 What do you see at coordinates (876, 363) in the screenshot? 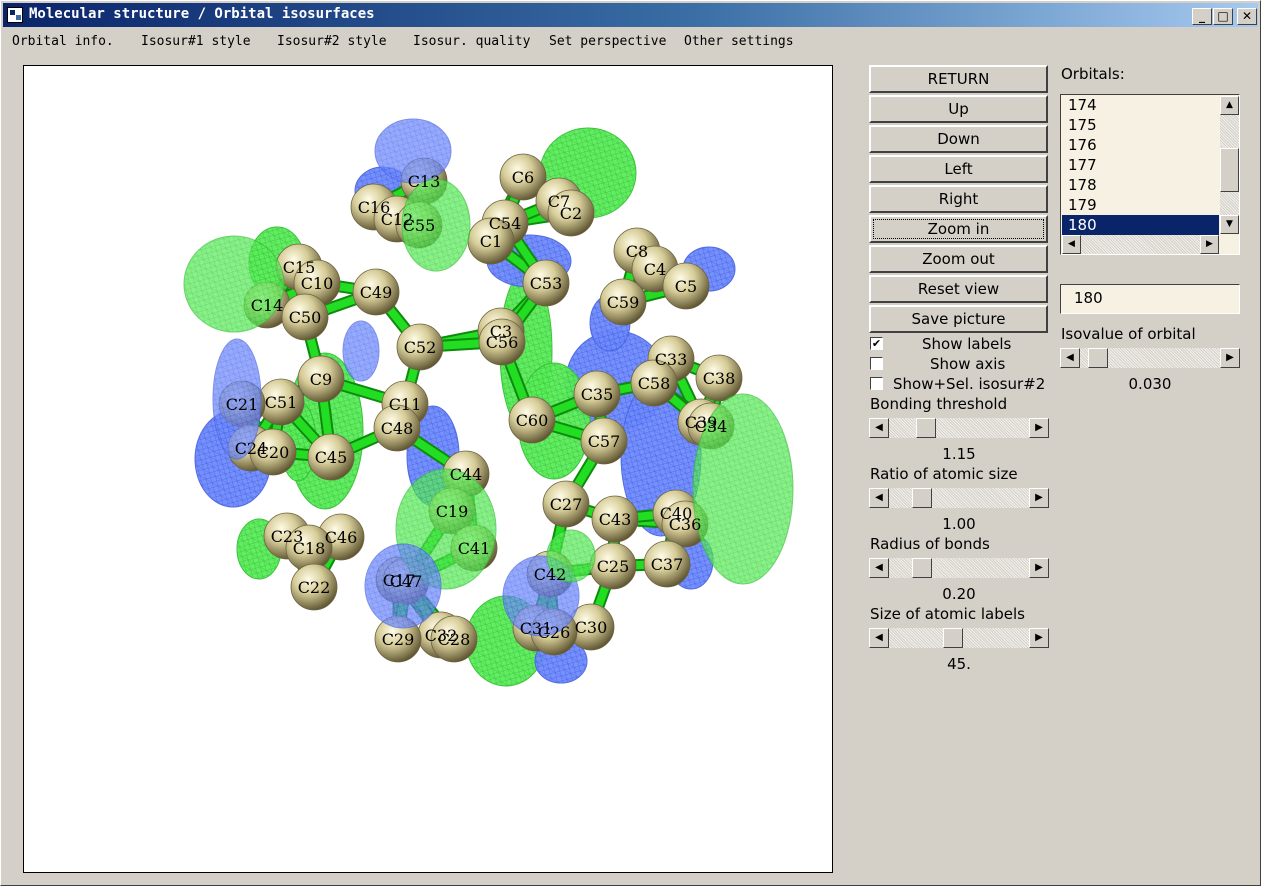
I see `show-axis-check` at bounding box center [876, 363].